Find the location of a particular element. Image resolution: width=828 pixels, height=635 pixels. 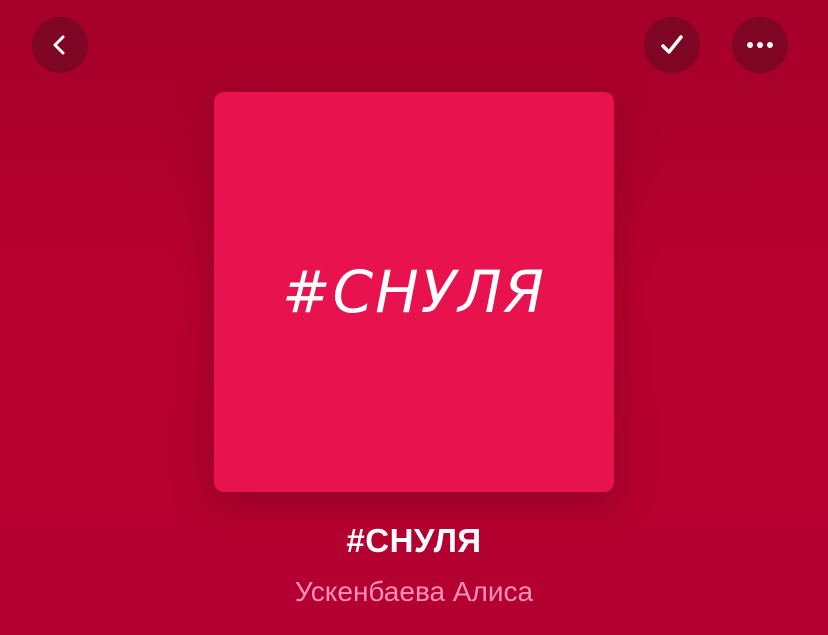

album-title: #СНУЛЯ is located at coordinates (414, 540).